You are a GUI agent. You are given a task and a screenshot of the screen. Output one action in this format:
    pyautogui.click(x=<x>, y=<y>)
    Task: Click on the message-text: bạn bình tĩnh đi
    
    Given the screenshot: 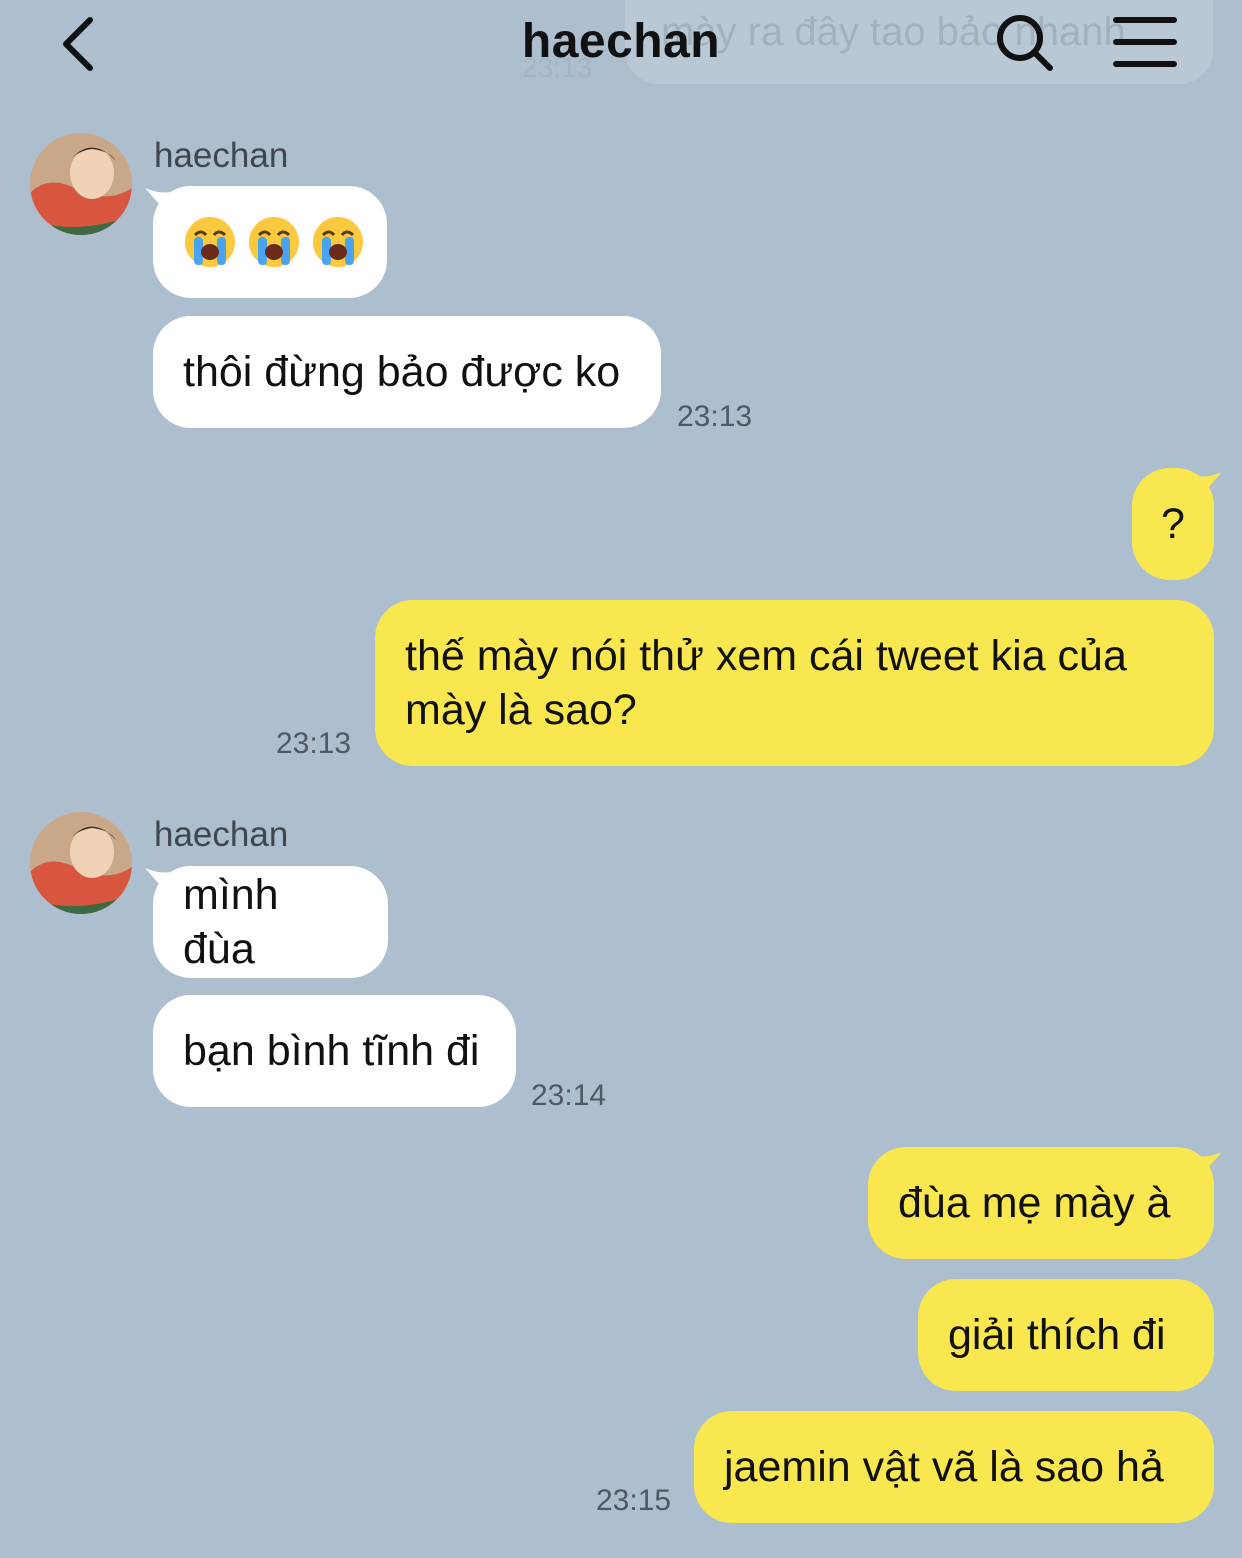 What is the action you would take?
    pyautogui.click(x=331, y=1051)
    